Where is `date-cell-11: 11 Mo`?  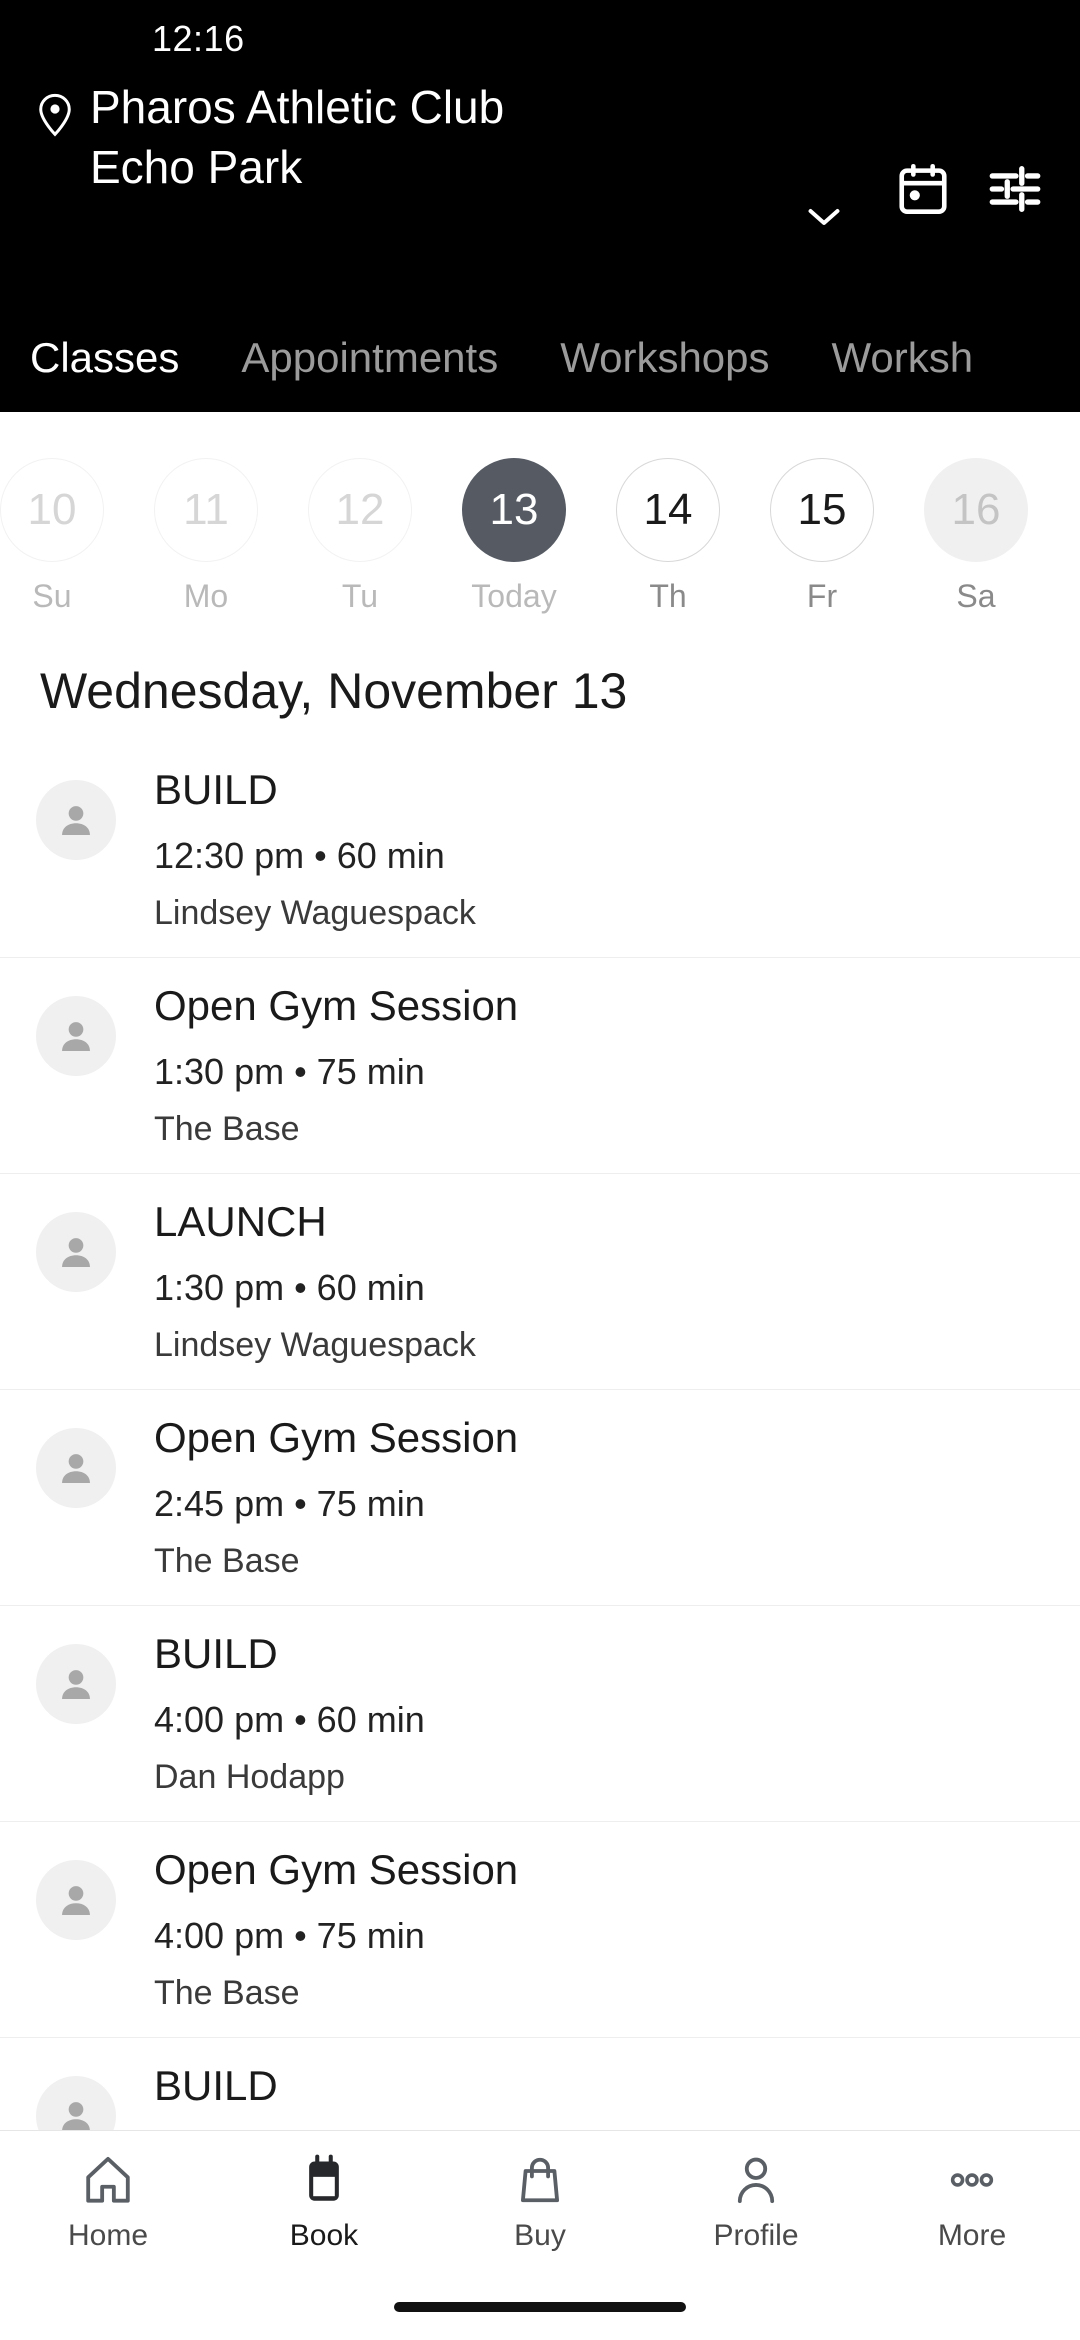
date-cell-11: 11 Mo is located at coordinates (206, 536).